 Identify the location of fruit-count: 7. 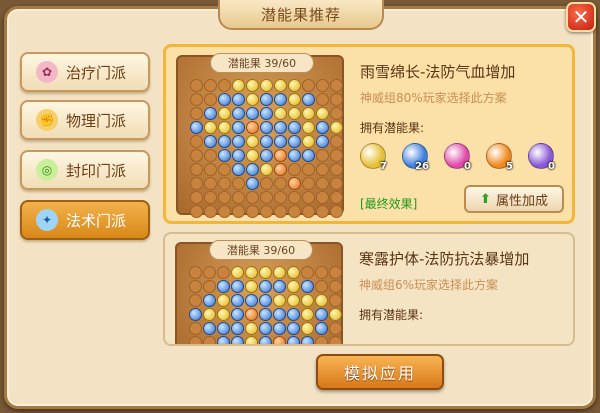
(383, 166).